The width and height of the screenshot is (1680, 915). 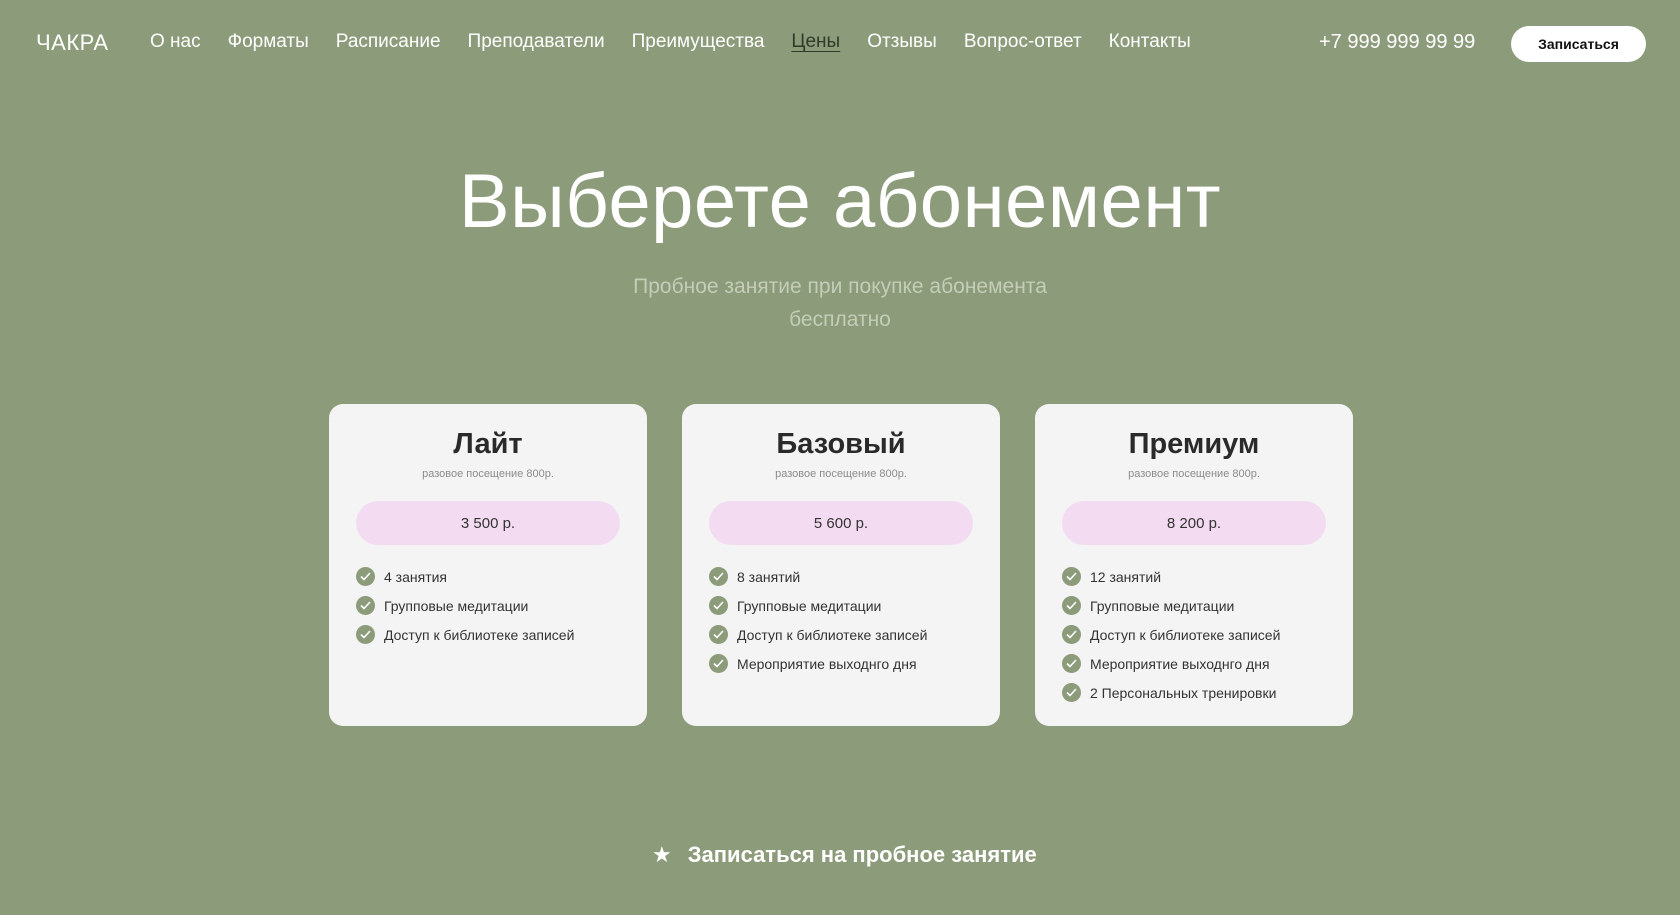 What do you see at coordinates (840, 201) in the screenshot?
I see `page-title: Выберете абонемент` at bounding box center [840, 201].